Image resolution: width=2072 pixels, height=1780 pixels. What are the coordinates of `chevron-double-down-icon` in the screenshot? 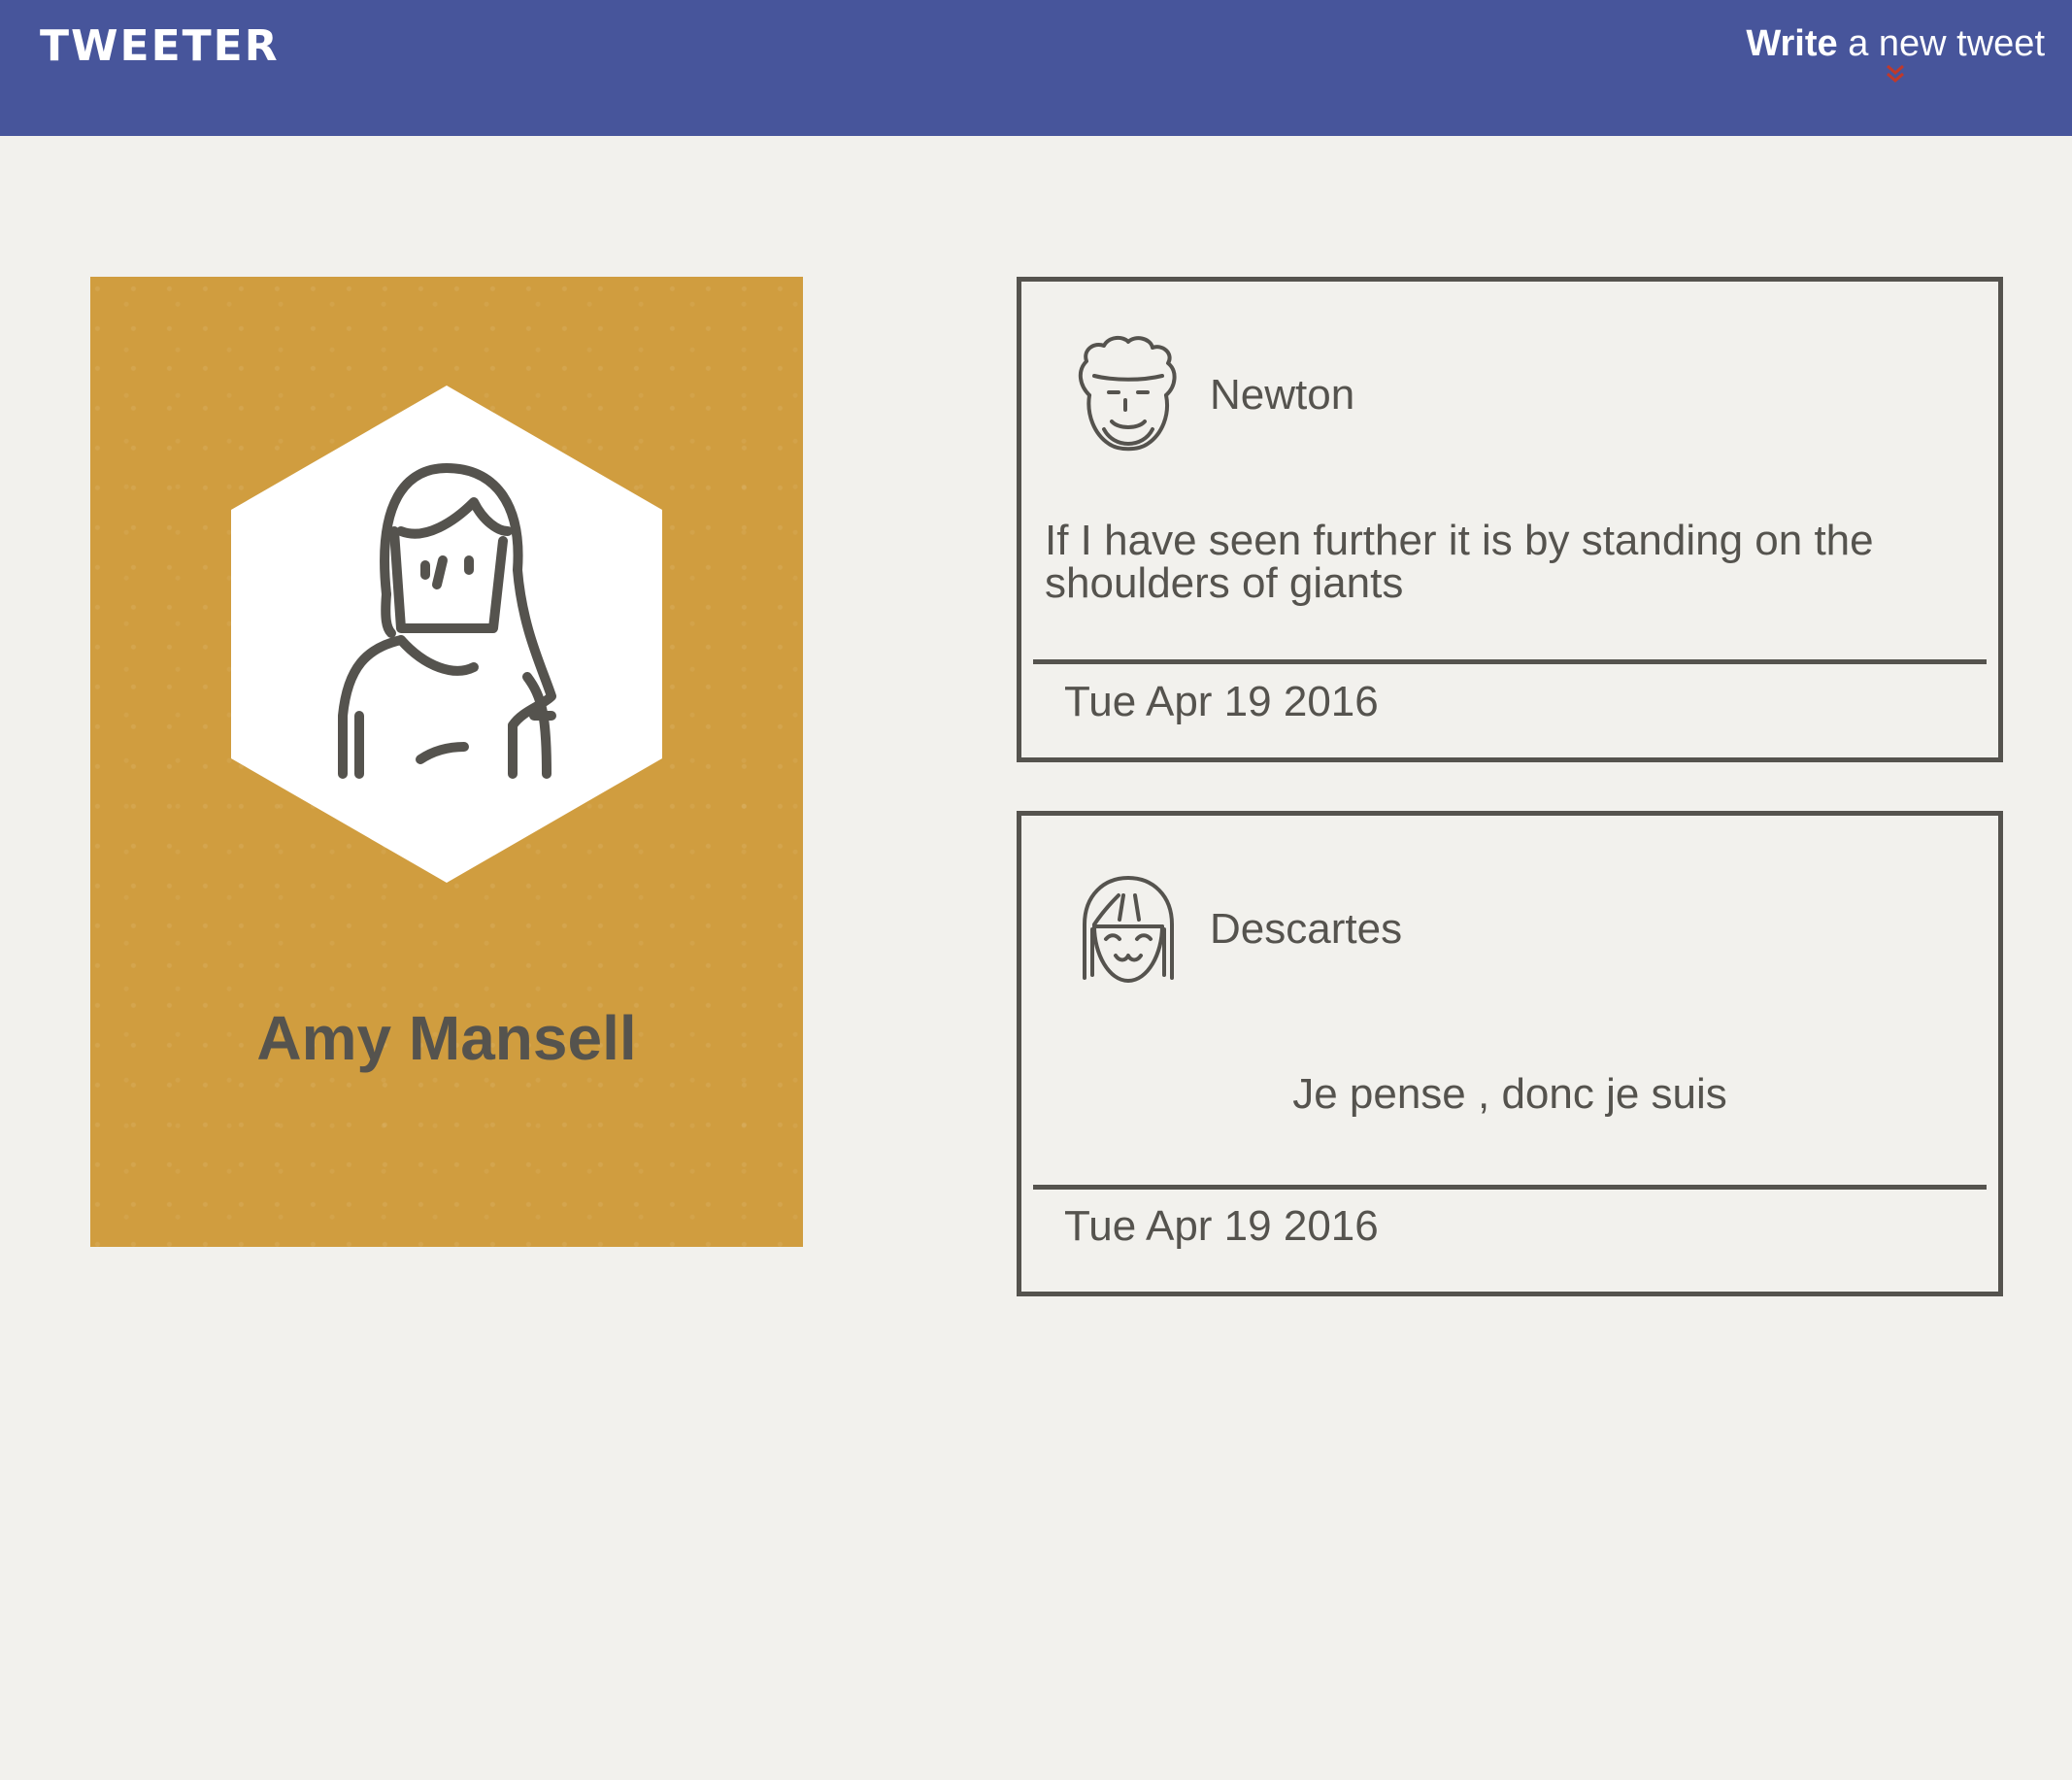 It's located at (1896, 74).